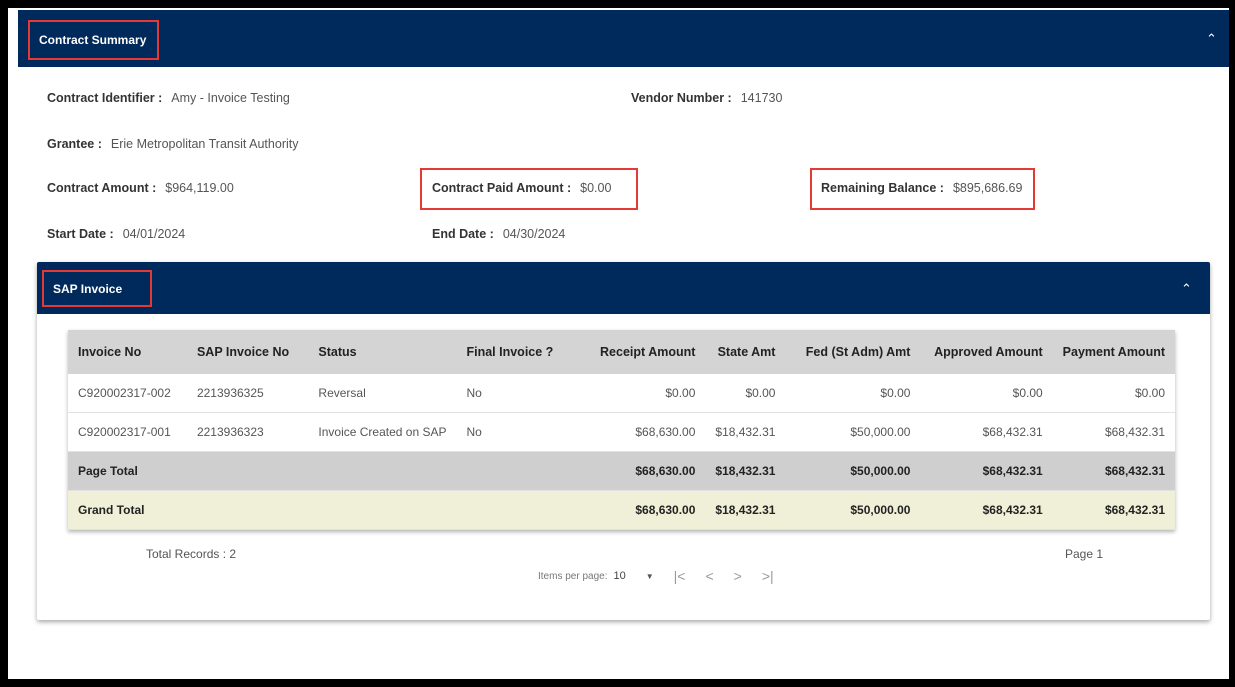 The width and height of the screenshot is (1235, 687). I want to click on grantee-label: Grantee :, so click(74, 144).